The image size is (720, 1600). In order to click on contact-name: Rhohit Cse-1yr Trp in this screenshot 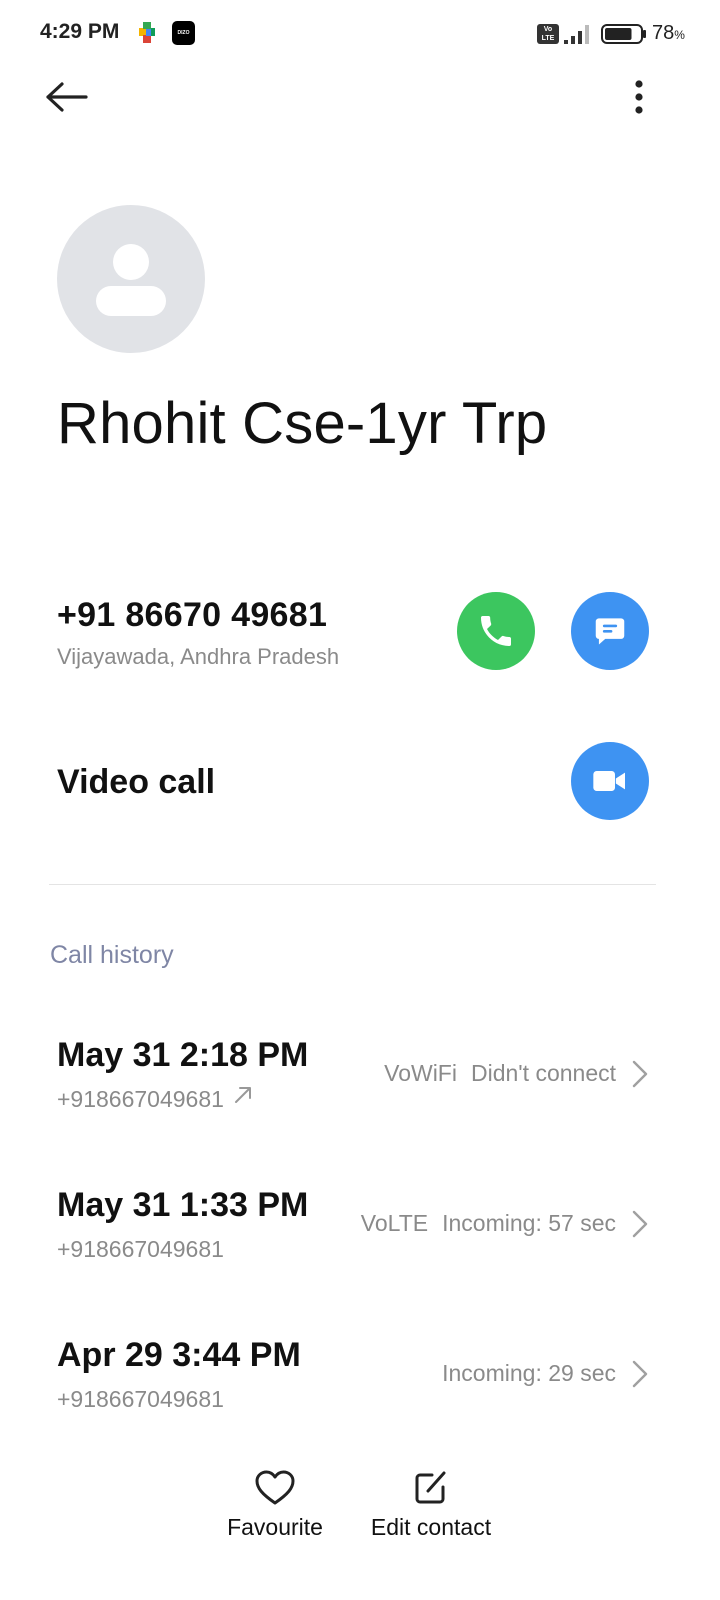, I will do `click(302, 423)`.